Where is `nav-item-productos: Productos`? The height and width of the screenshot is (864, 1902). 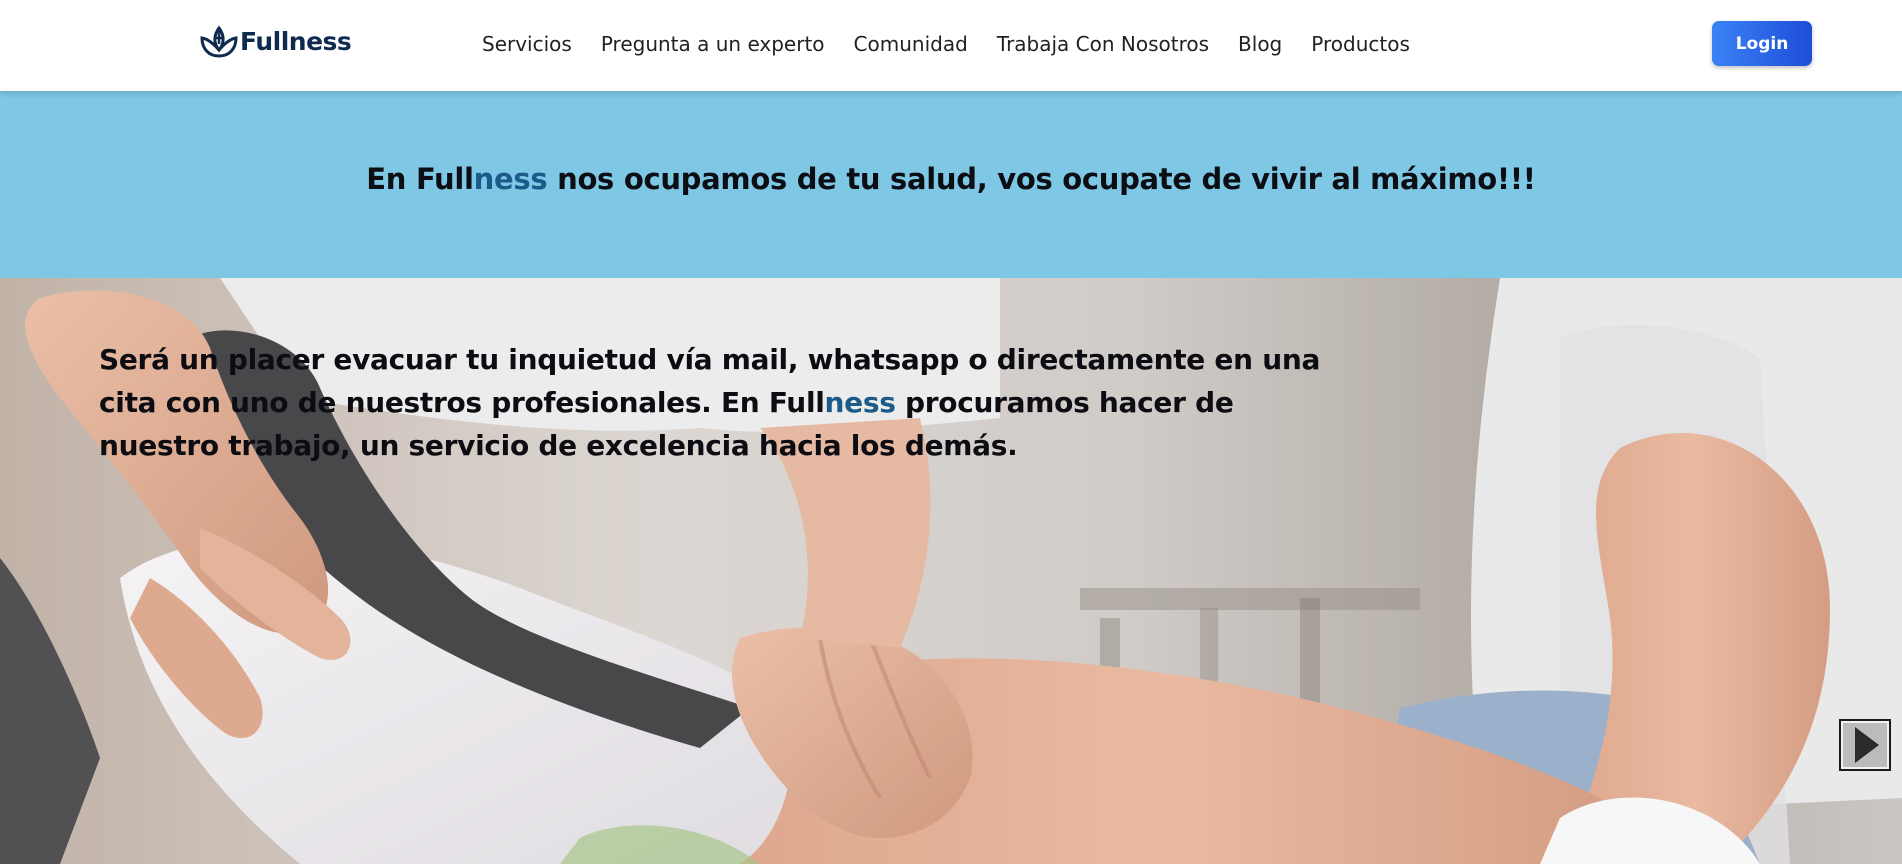 nav-item-productos: Productos is located at coordinates (1360, 44).